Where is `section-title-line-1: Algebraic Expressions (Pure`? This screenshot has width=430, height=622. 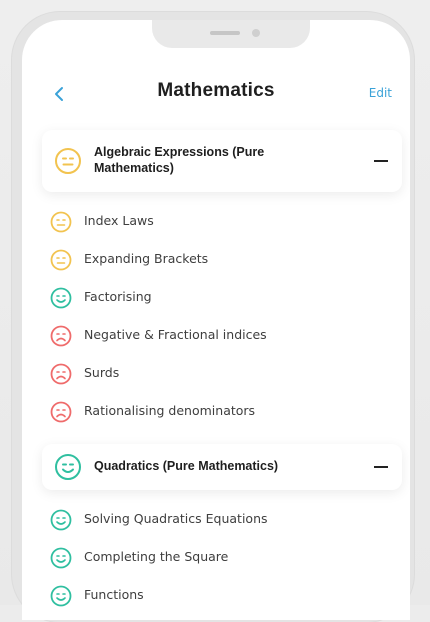
section-title-line-1: Algebraic Expressions (Pure is located at coordinates (179, 152).